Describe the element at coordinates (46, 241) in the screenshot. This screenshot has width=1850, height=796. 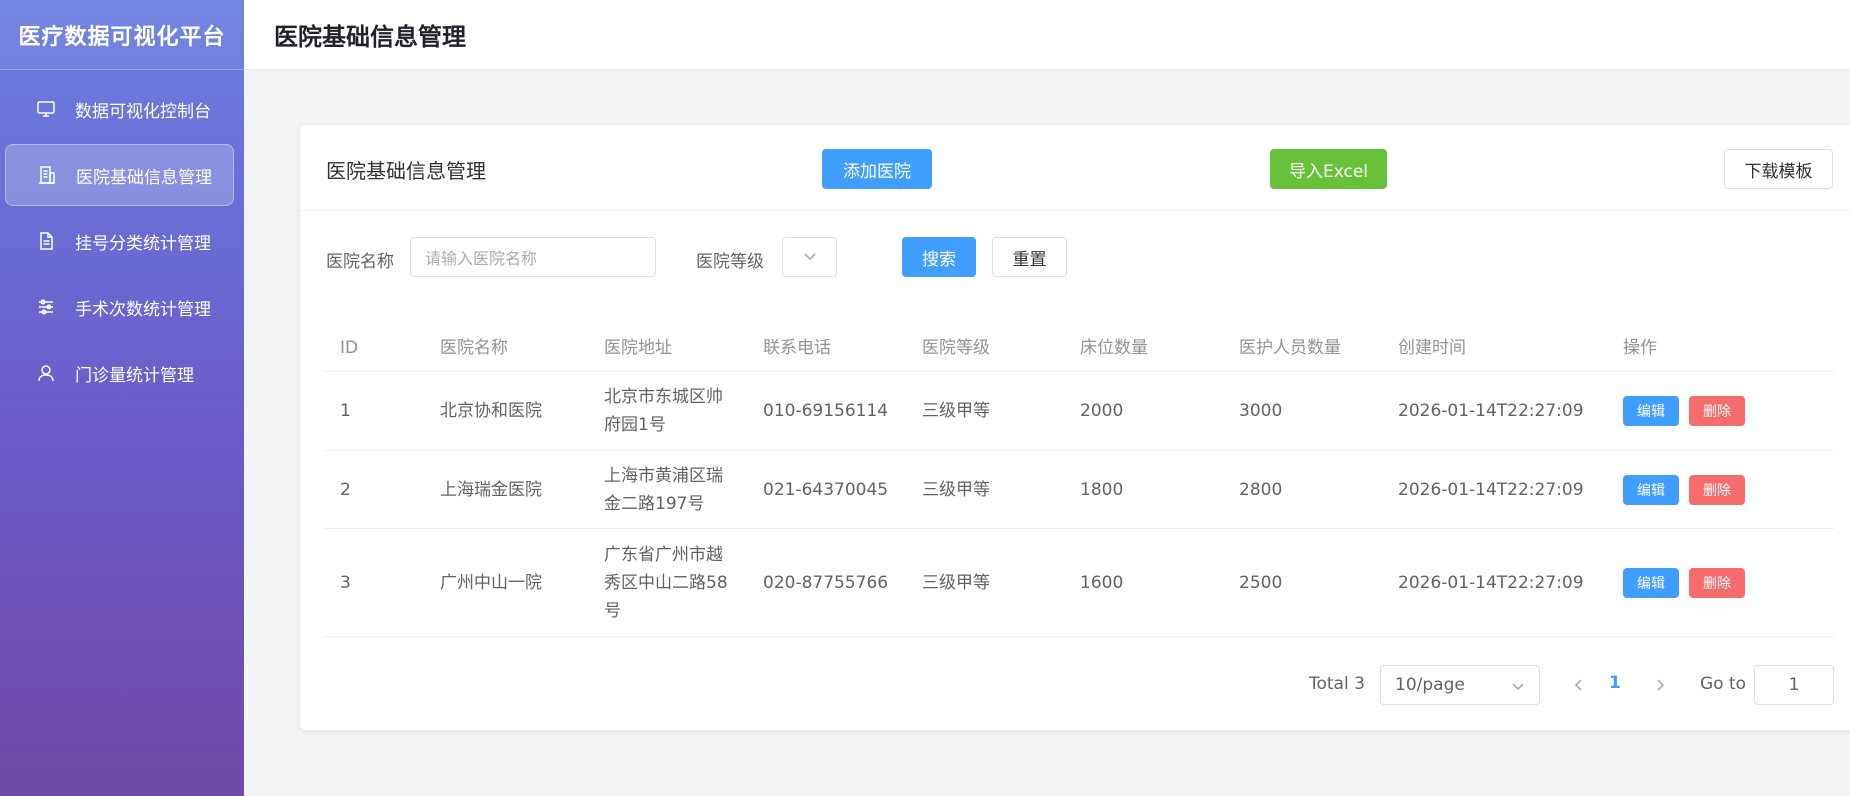
I see `document-icon` at that location.